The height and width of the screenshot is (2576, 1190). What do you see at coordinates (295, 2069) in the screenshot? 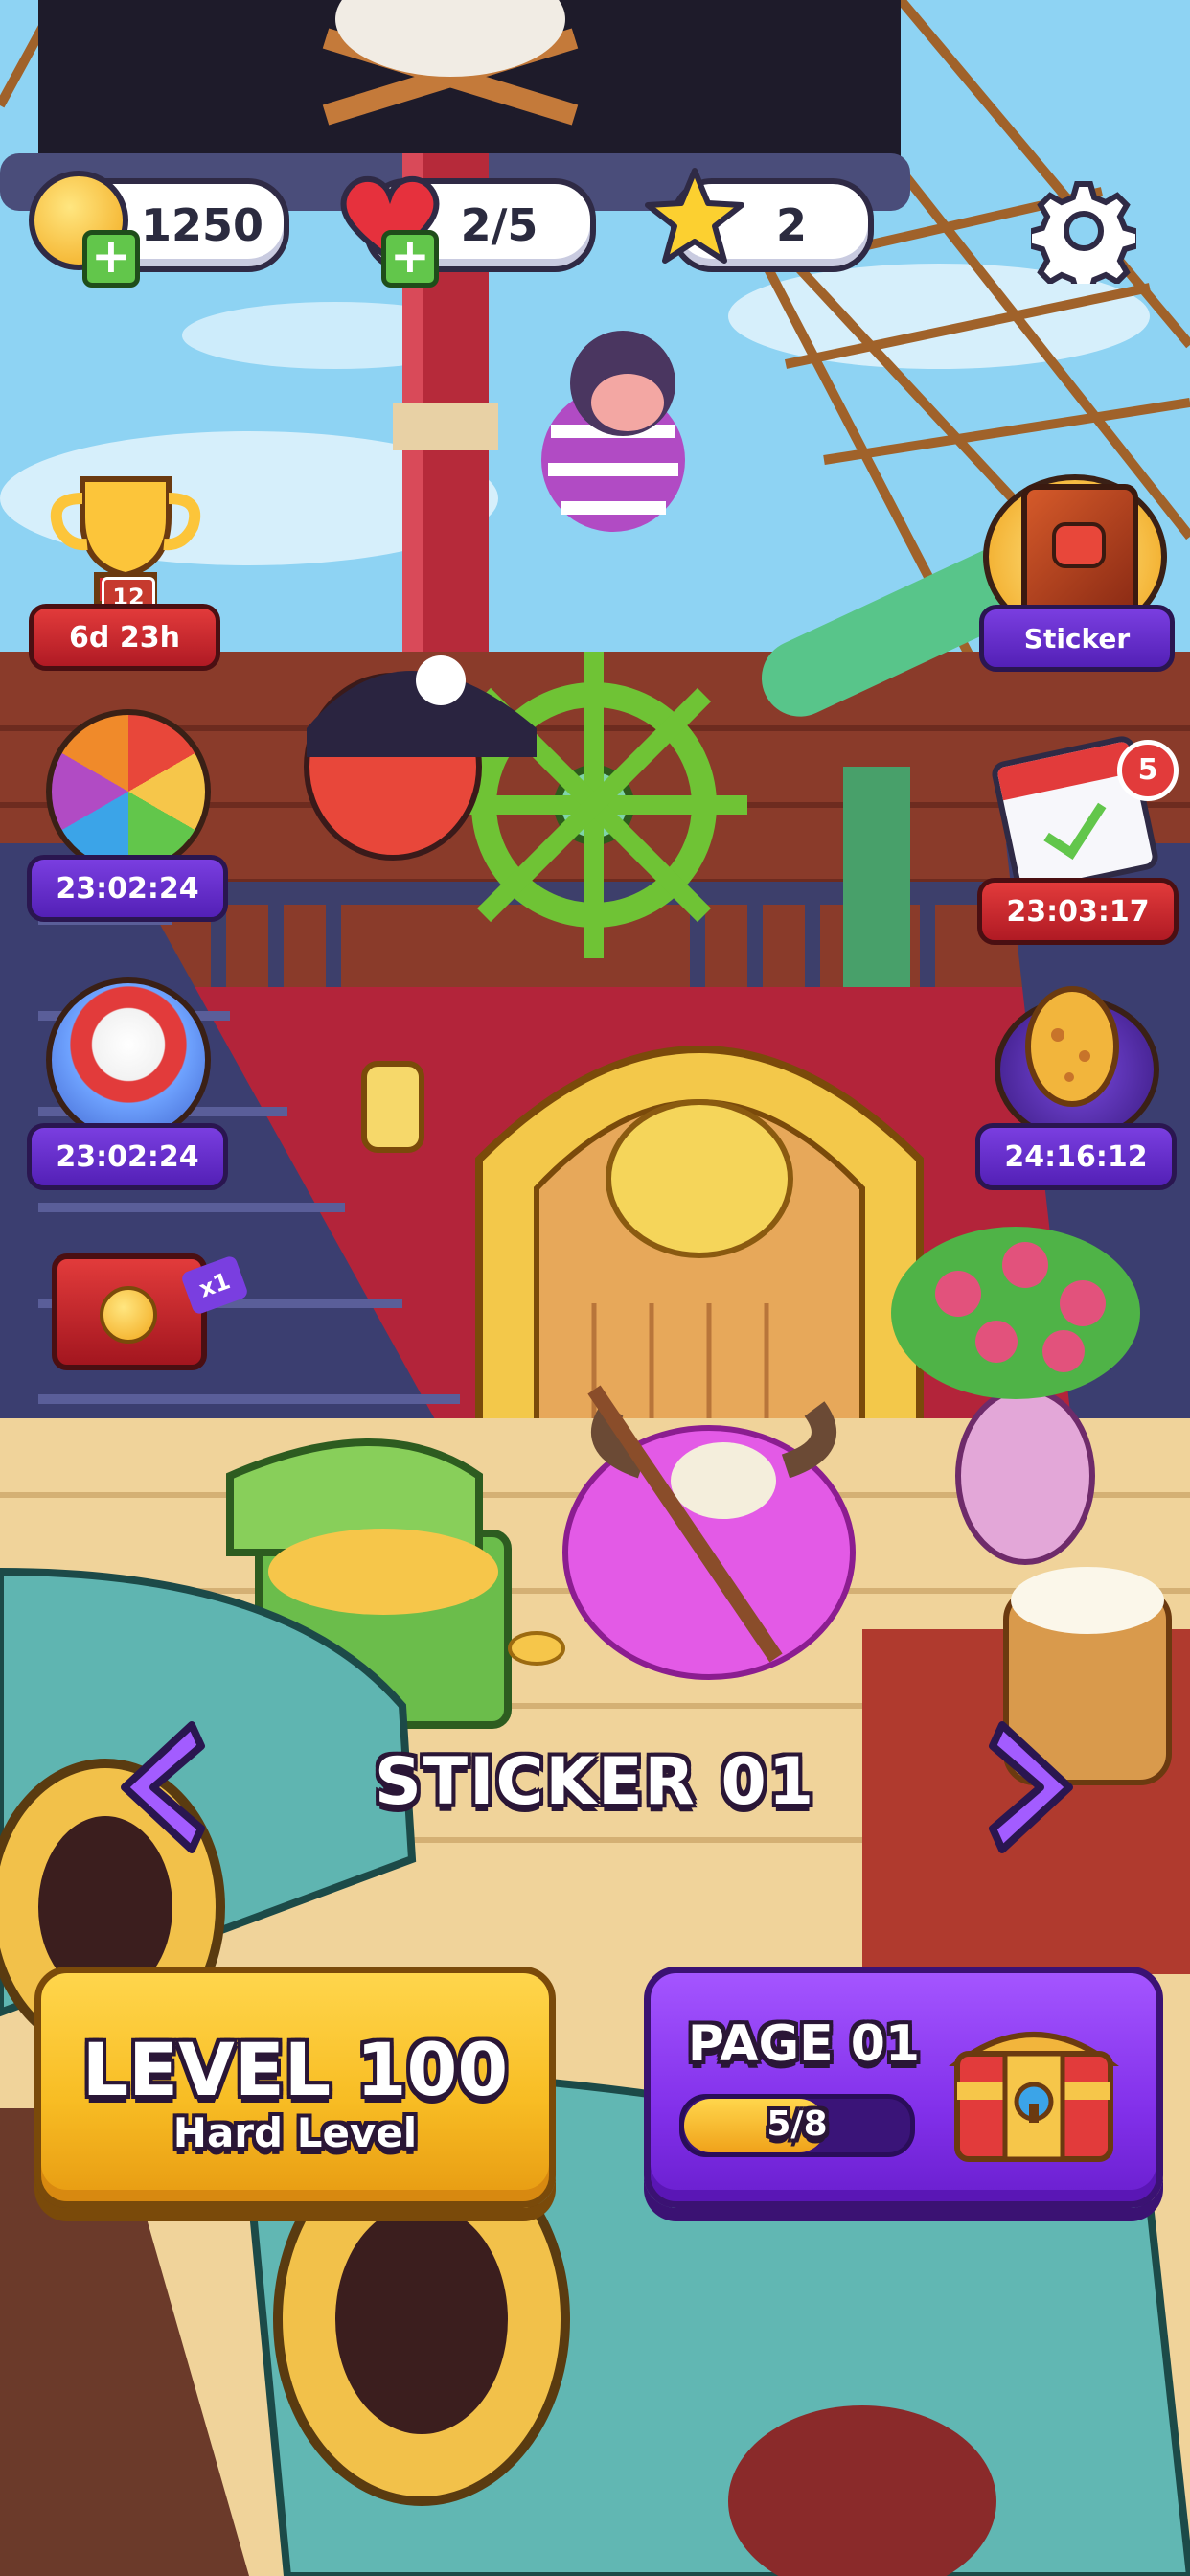
I see `level-title: LEVEL 100` at bounding box center [295, 2069].